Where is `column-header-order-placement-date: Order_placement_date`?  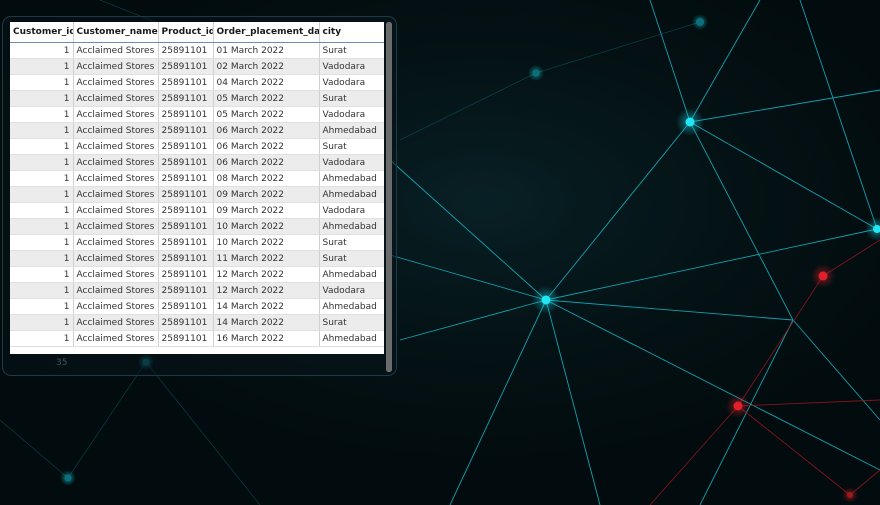 column-header-order-placement-date: Order_placement_date is located at coordinates (266, 32).